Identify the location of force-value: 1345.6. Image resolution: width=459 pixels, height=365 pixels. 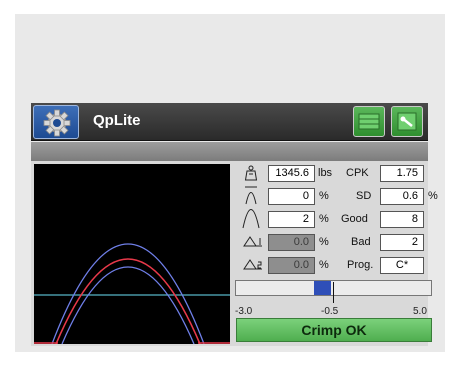
(291, 173).